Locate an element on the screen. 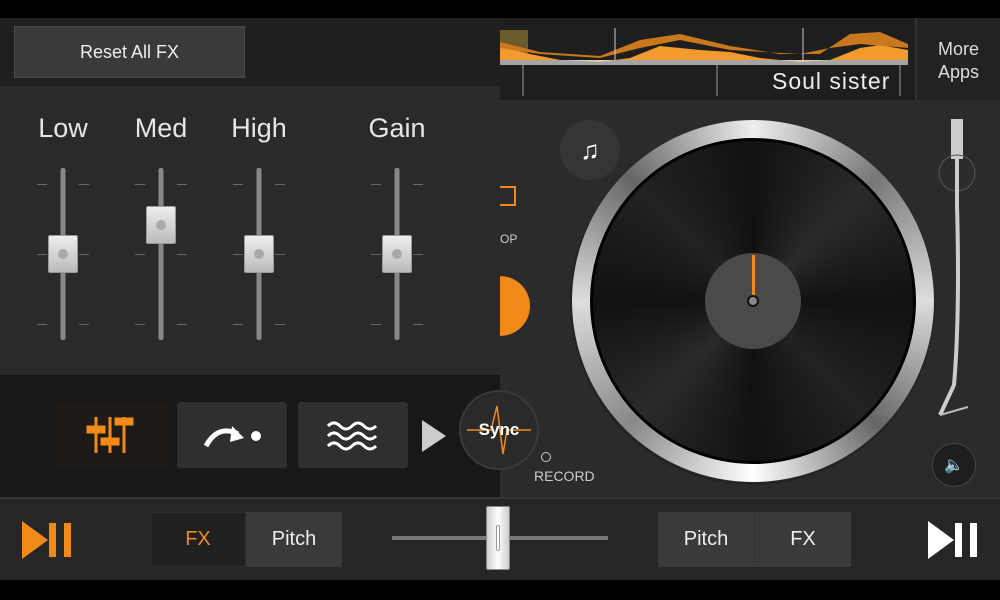 Image resolution: width=1000 pixels, height=600 pixels. waves-icon is located at coordinates (352, 436).